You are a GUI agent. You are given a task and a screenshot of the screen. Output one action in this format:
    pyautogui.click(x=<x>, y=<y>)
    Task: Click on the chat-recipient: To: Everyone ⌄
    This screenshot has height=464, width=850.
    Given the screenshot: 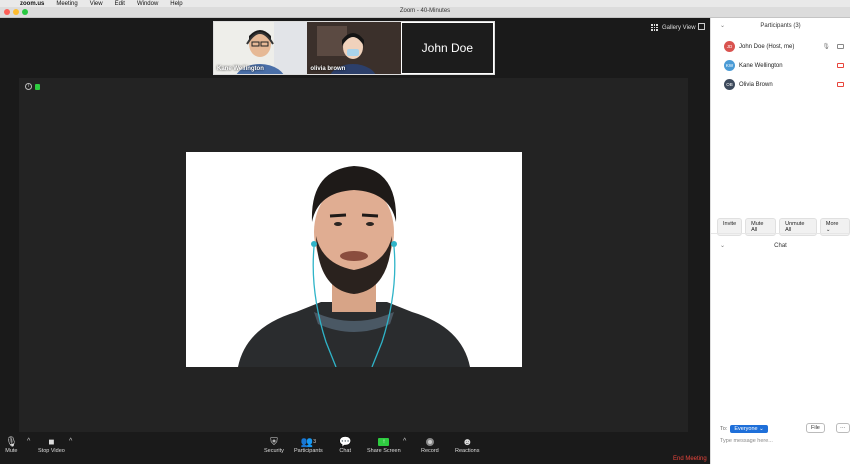 What is the action you would take?
    pyautogui.click(x=744, y=429)
    